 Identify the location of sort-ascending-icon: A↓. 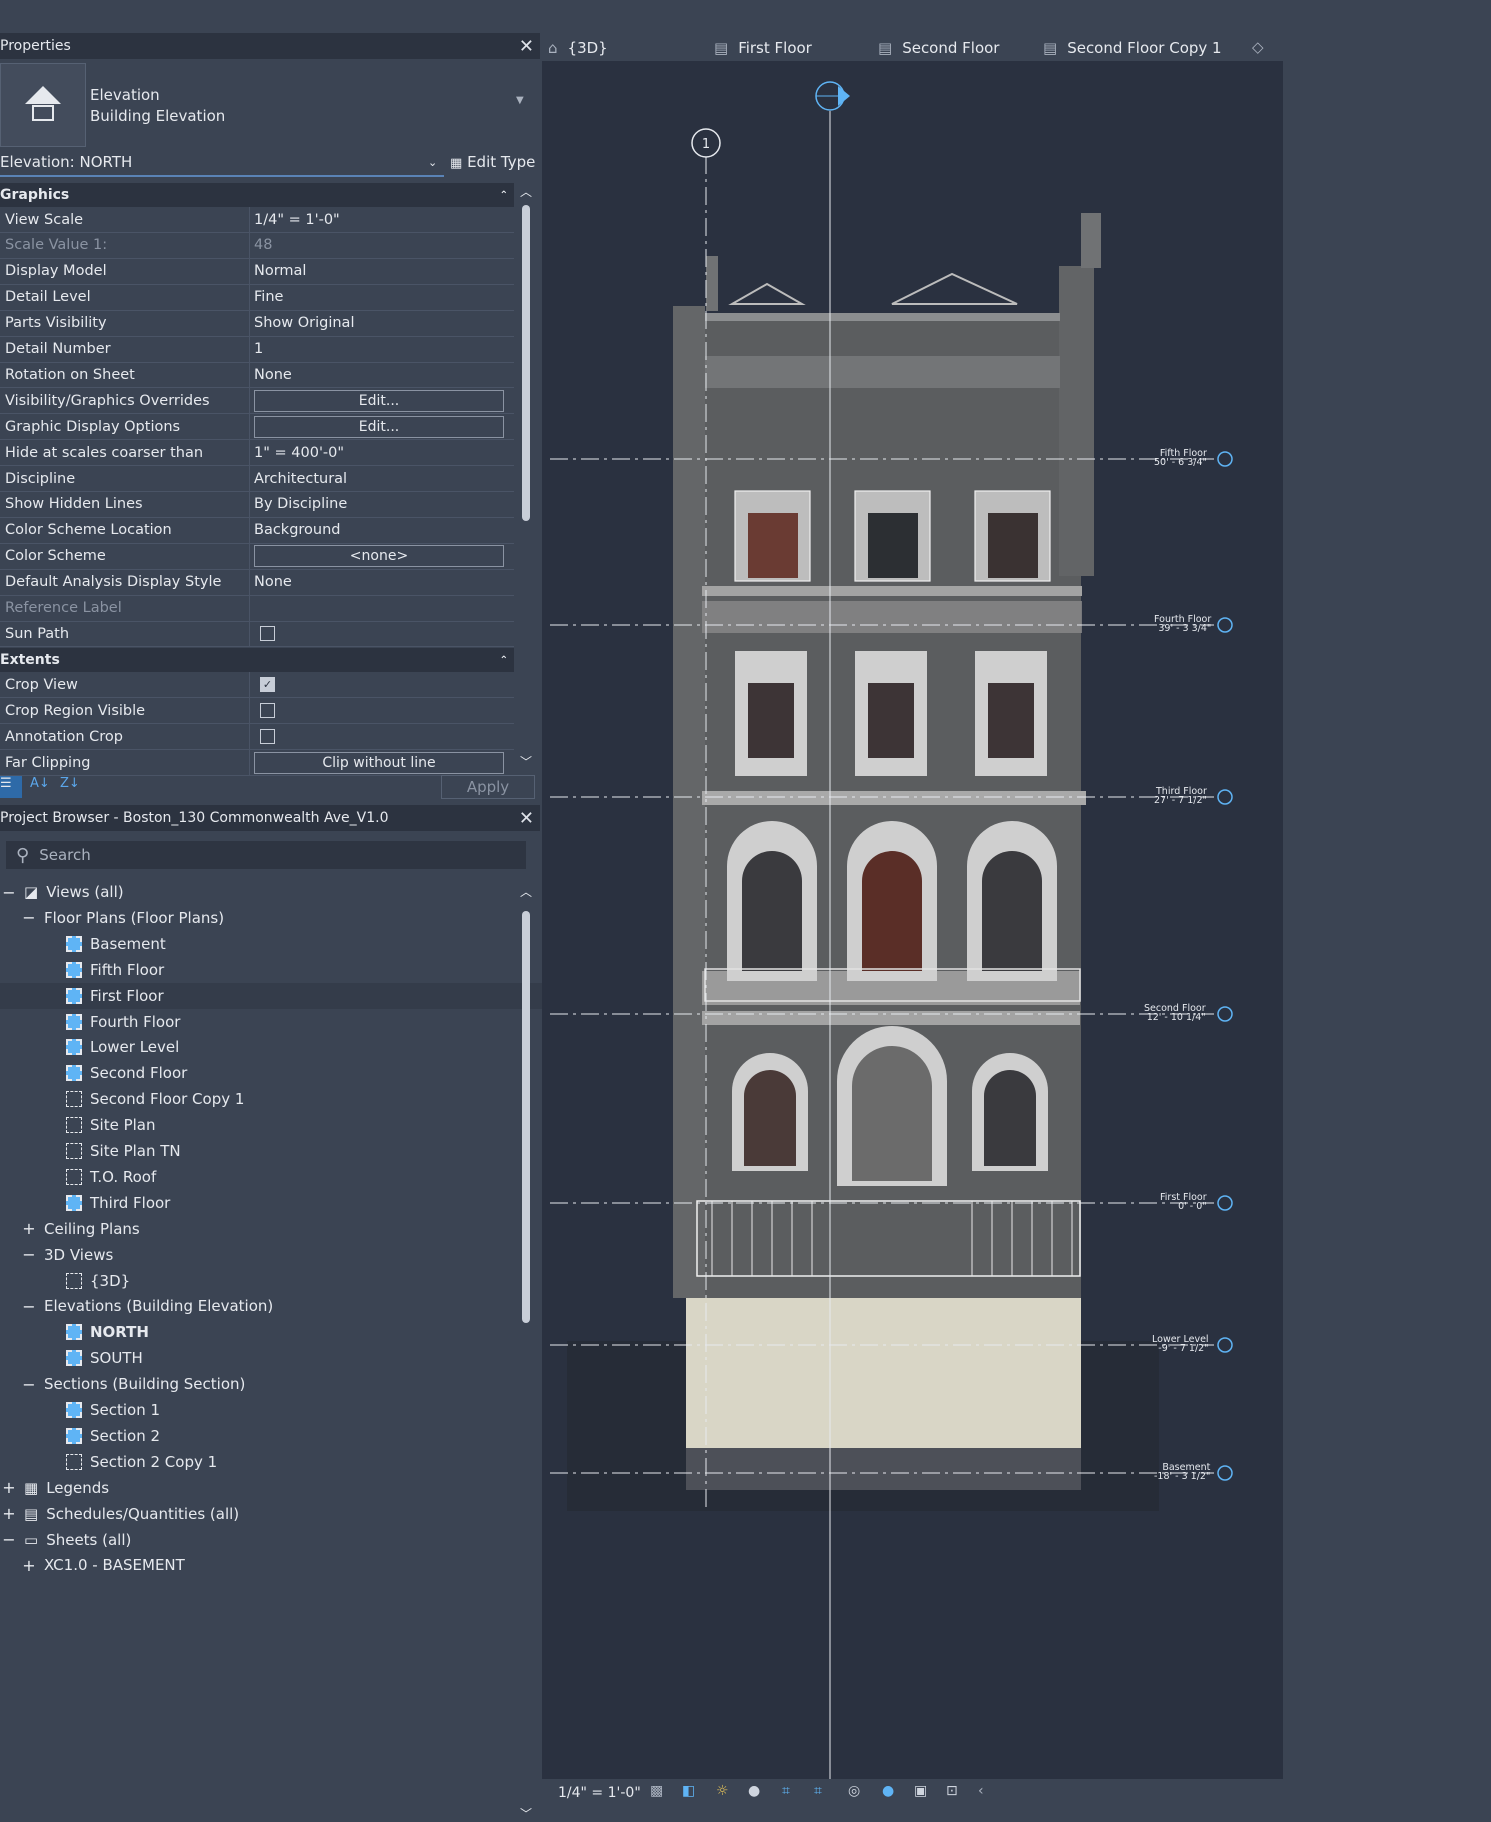
(41, 787).